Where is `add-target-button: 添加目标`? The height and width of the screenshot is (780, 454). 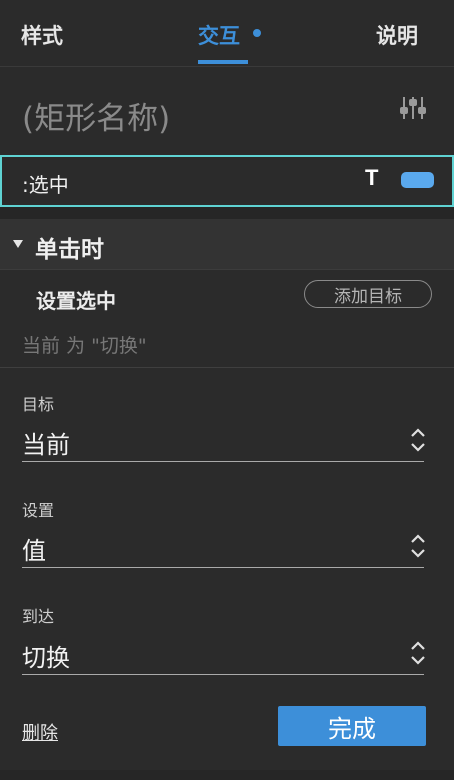
add-target-button: 添加目标 is located at coordinates (368, 294).